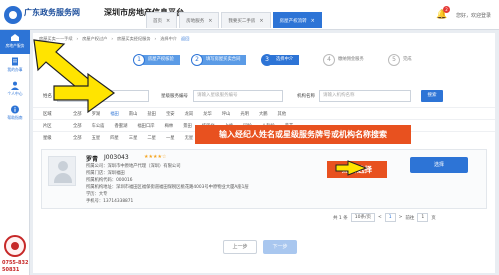 The height and width of the screenshot is (275, 499). Describe the element at coordinates (303, 134) in the screenshot. I see `search-hint-banner: 输入经纪人姓名或星级服务牌号或机构名称搜索` at that location.